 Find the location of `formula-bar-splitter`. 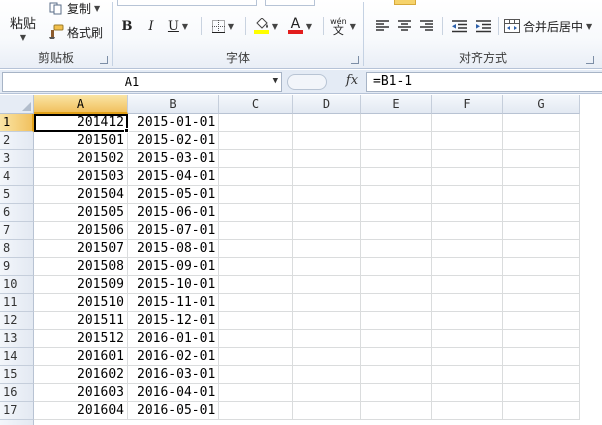

formula-bar-splitter is located at coordinates (307, 82).